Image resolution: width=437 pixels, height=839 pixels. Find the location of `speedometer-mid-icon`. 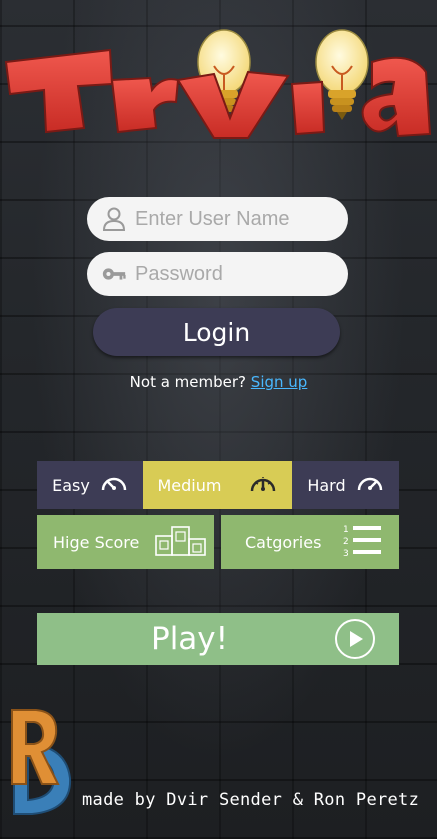

speedometer-mid-icon is located at coordinates (263, 485).